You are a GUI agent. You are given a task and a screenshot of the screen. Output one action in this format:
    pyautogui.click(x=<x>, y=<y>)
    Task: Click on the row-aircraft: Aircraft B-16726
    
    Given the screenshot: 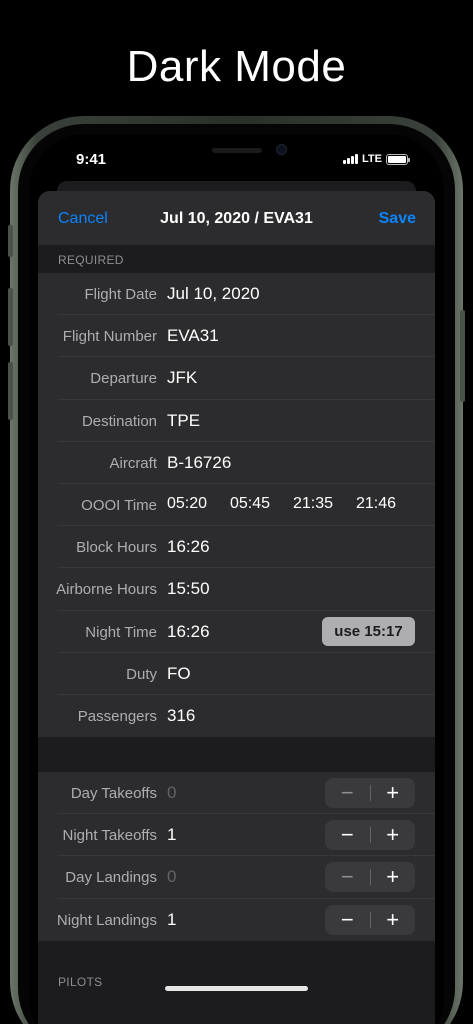 What is the action you would take?
    pyautogui.click(x=236, y=463)
    